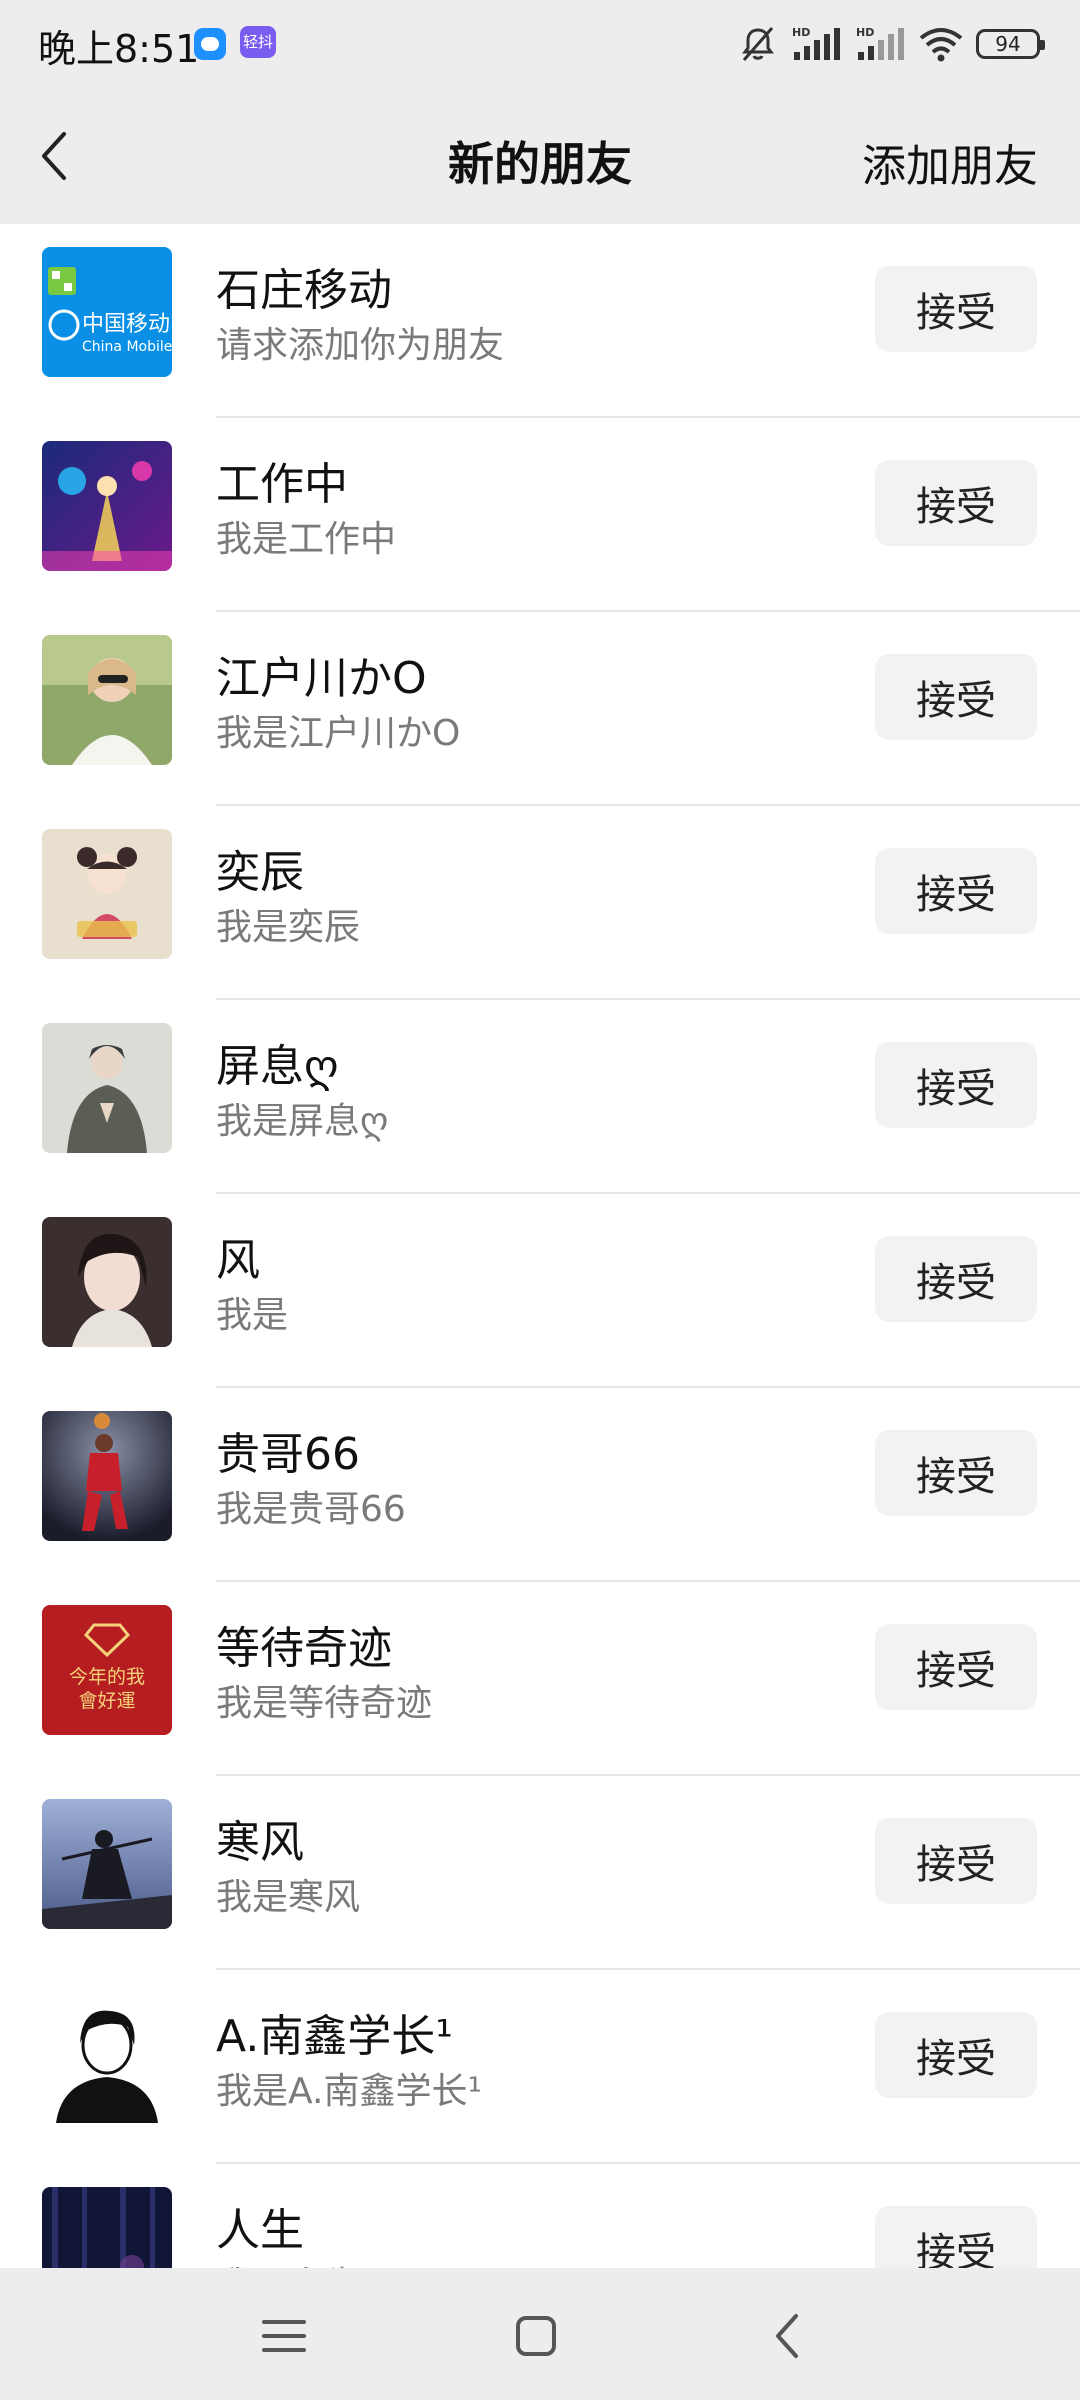  What do you see at coordinates (540, 903) in the screenshot?
I see `list-item: 奕辰 我是奕辰 接受` at bounding box center [540, 903].